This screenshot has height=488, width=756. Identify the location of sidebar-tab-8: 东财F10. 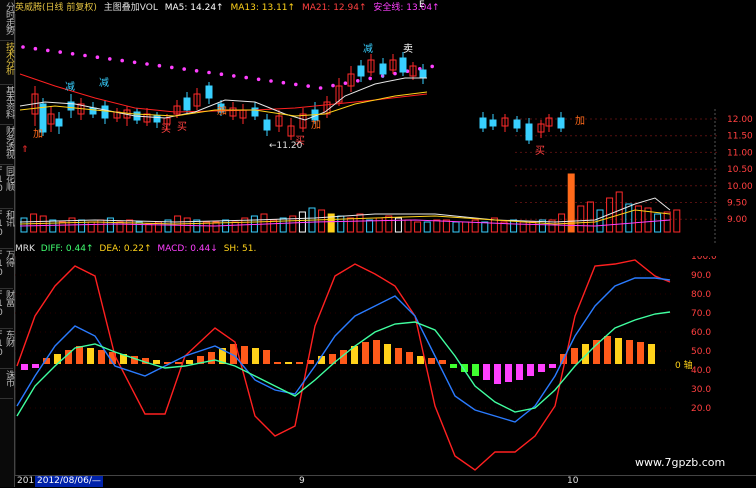
(7, 349).